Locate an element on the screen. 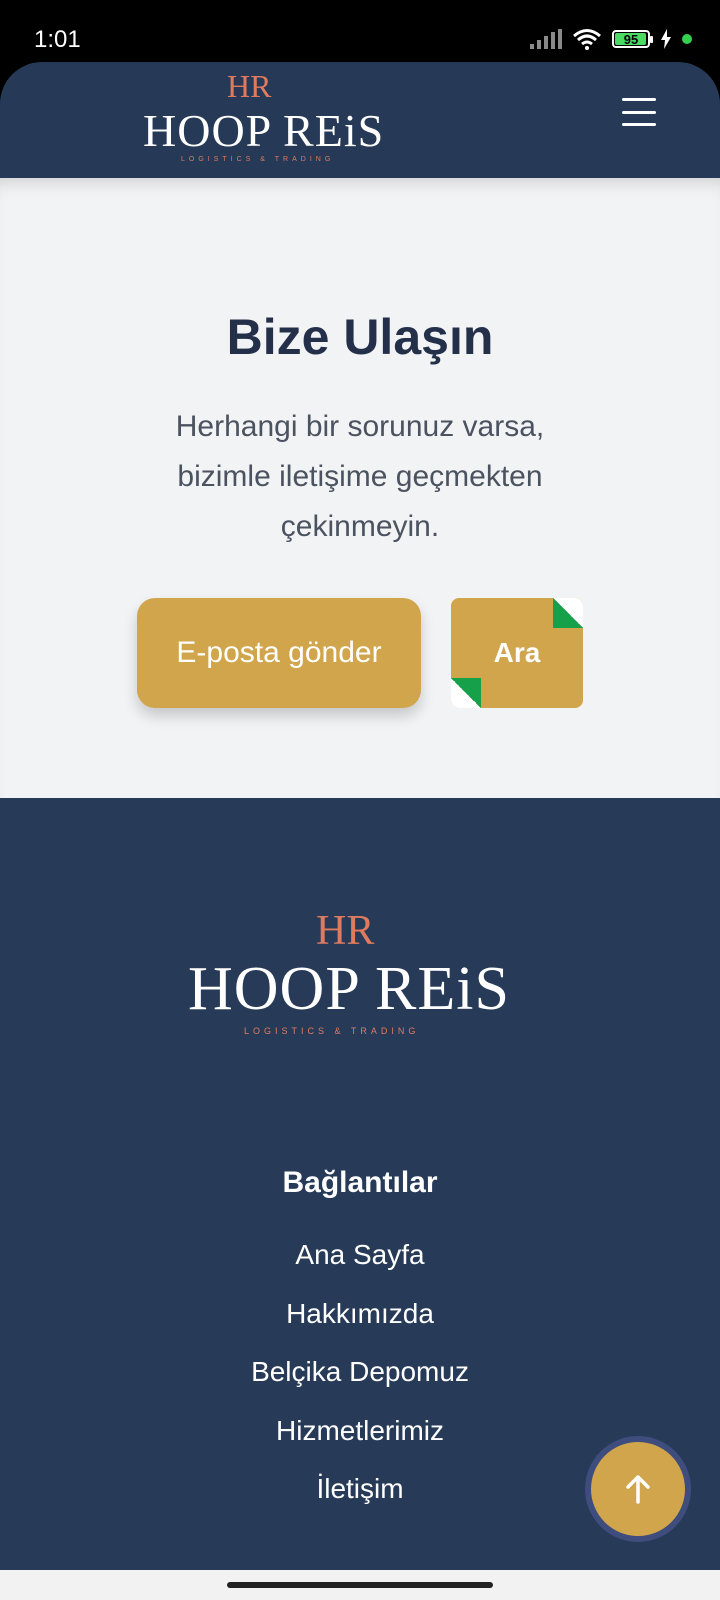 The image size is (720, 1600). wifi-icon is located at coordinates (587, 39).